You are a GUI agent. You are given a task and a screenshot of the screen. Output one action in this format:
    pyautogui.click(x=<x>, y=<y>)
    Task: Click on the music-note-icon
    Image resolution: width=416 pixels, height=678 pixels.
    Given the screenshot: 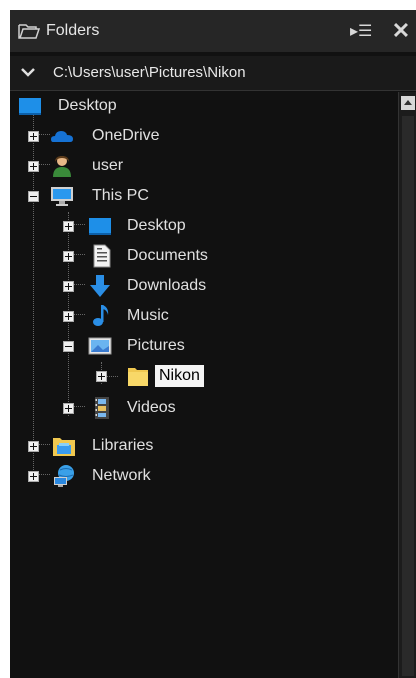 What is the action you would take?
    pyautogui.click(x=101, y=315)
    